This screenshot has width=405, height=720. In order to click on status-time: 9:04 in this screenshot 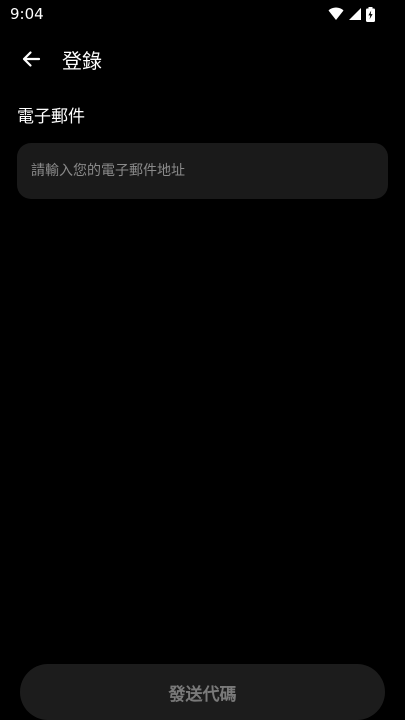, I will do `click(27, 14)`.